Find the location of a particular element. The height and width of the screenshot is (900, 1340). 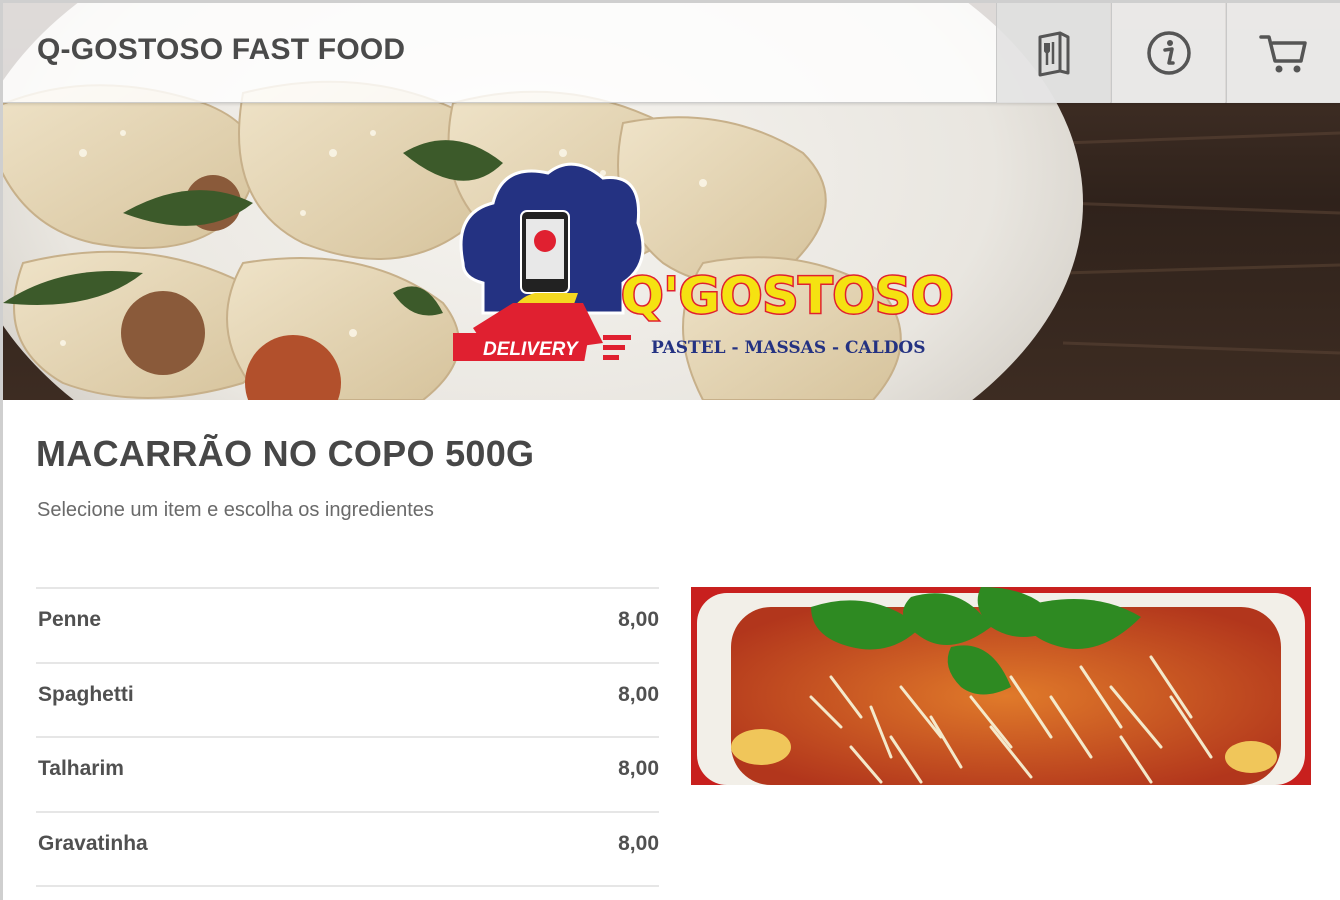

cart-icon is located at coordinates (1282, 54).